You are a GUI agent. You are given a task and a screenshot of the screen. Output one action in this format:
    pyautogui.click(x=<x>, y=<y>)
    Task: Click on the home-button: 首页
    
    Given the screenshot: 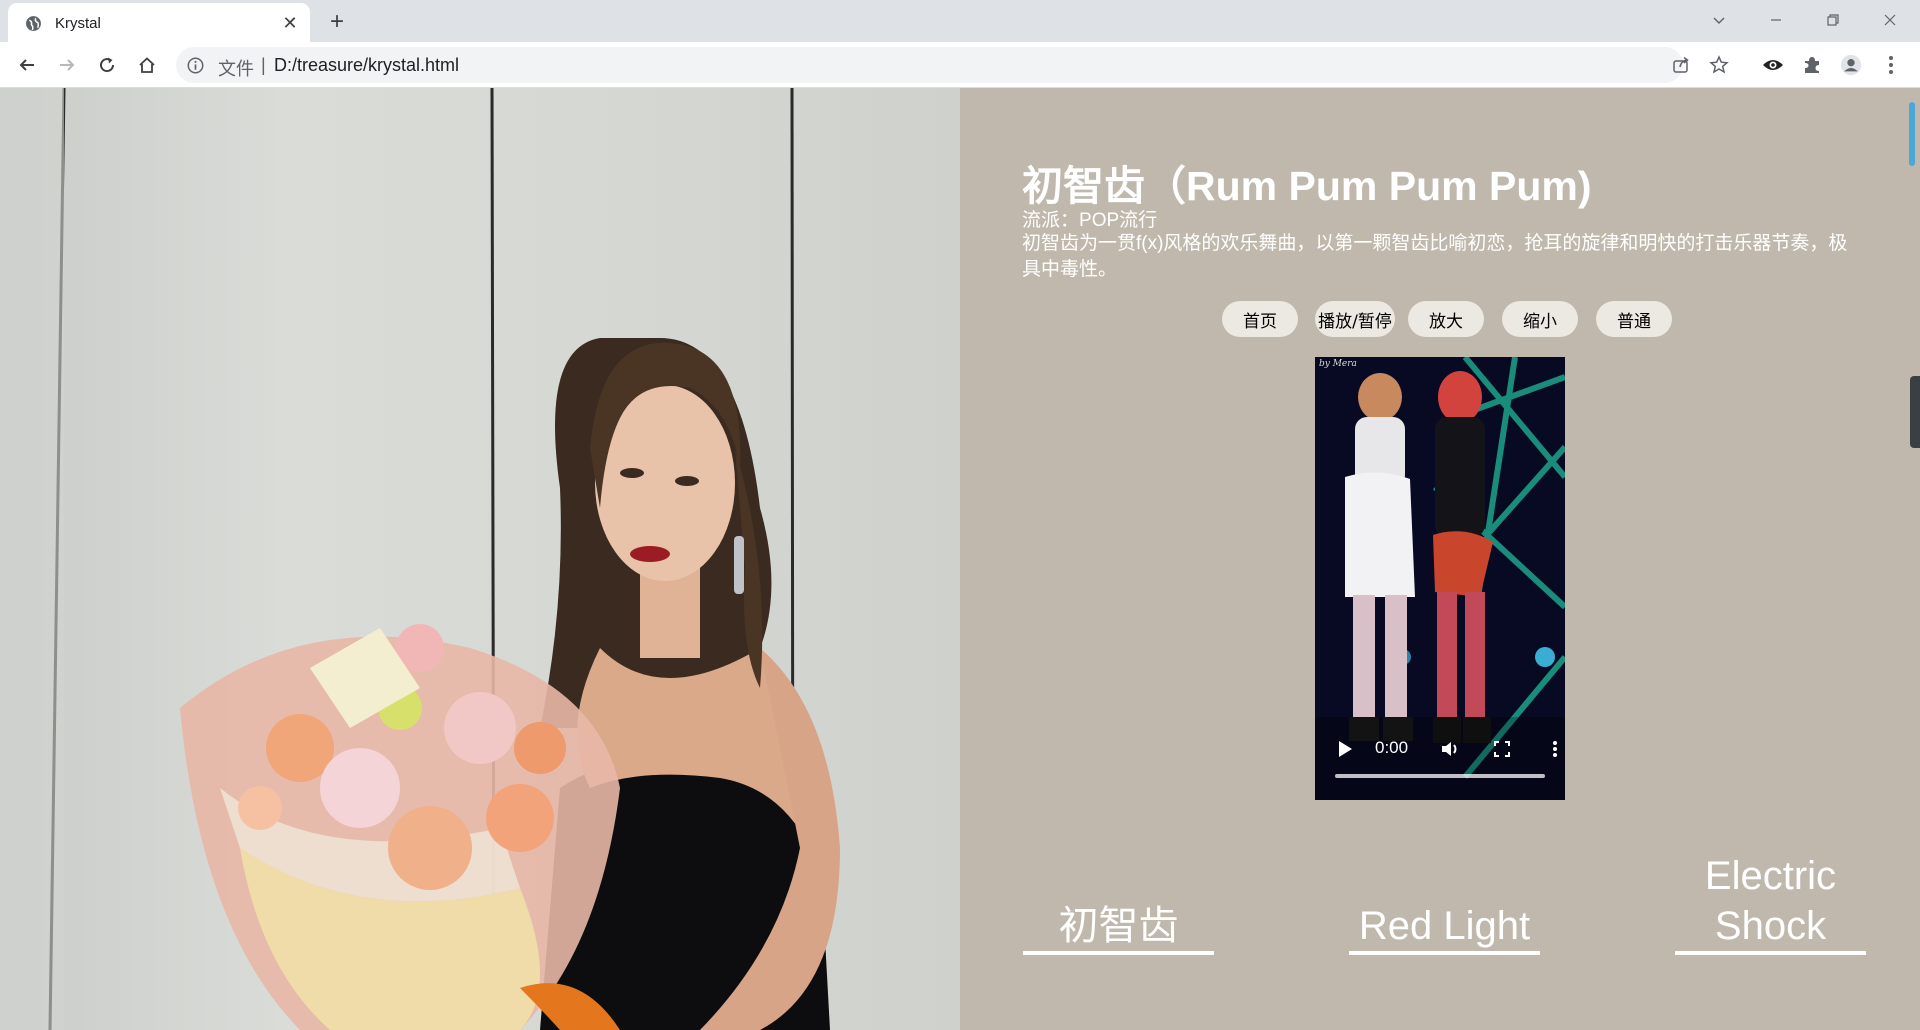 What is the action you would take?
    pyautogui.click(x=1260, y=319)
    